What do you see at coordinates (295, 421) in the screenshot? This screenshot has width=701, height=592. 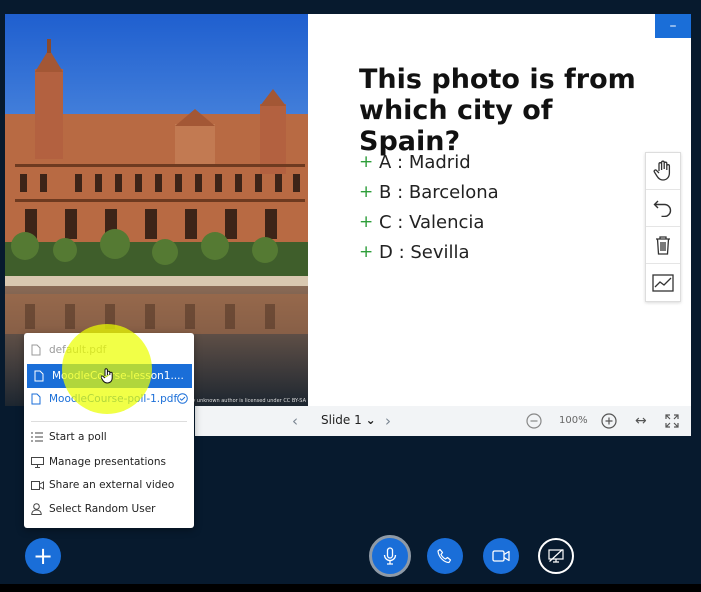 I see `previous-slide-button: ‹` at bounding box center [295, 421].